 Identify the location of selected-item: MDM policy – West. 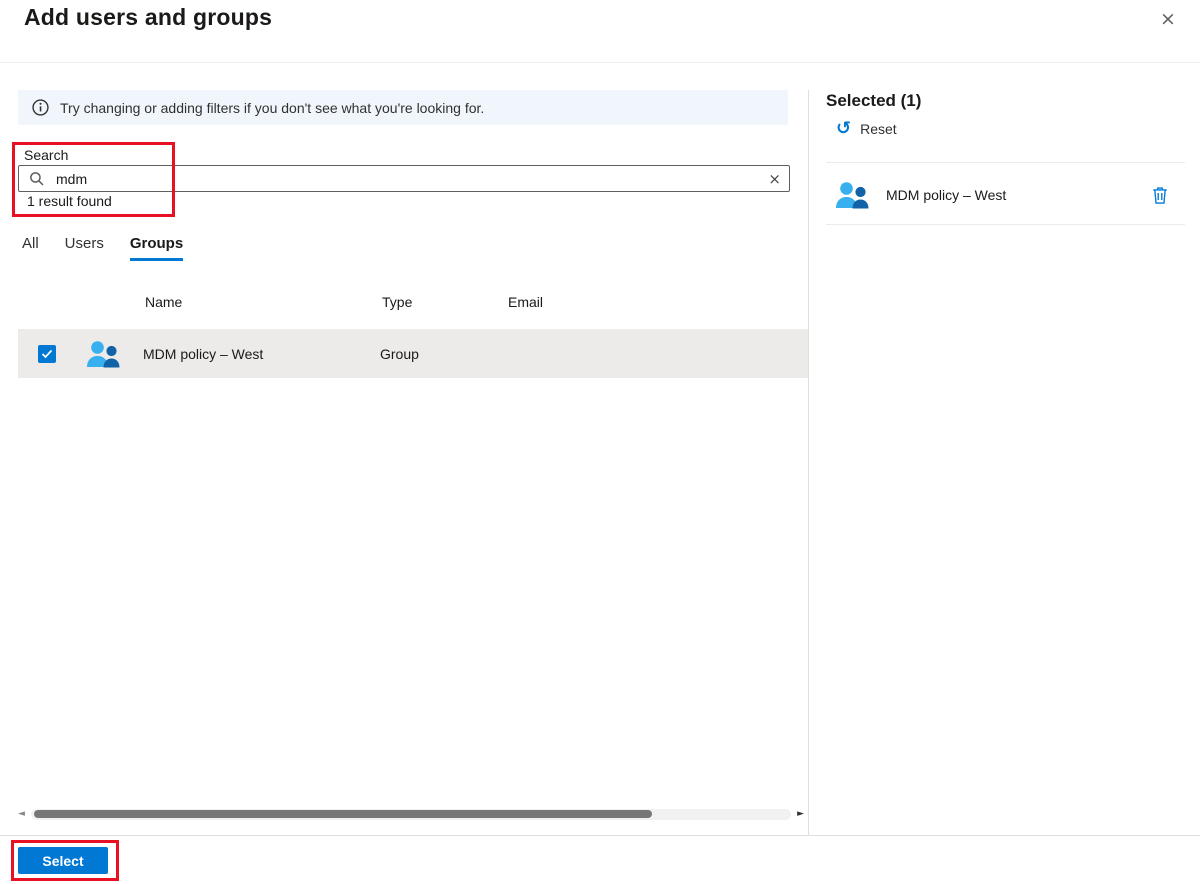
(1006, 195).